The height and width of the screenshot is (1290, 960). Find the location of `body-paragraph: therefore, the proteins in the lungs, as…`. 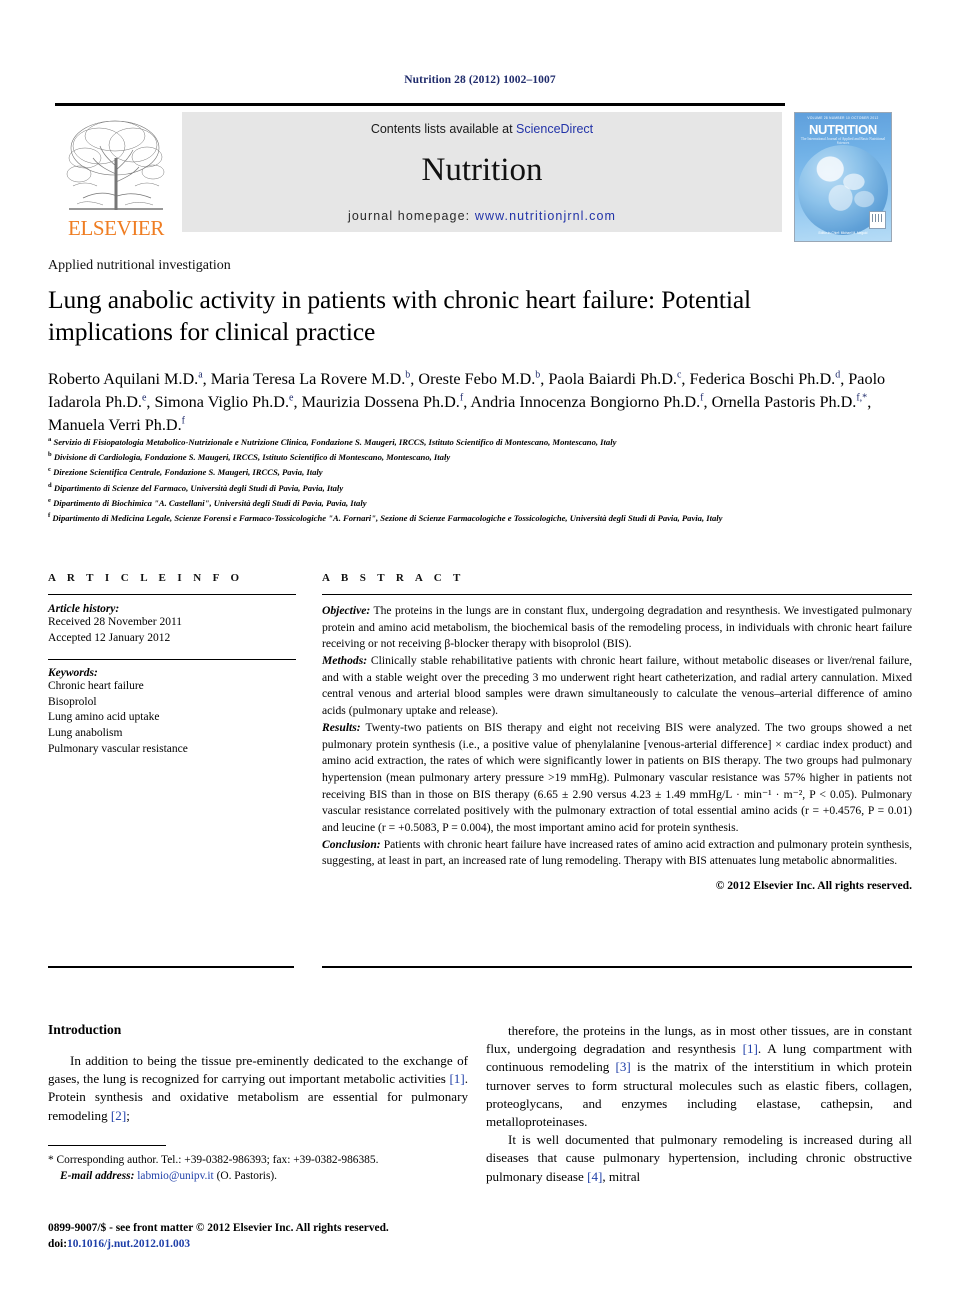

body-paragraph: therefore, the proteins in the lungs, as… is located at coordinates (699, 1076).